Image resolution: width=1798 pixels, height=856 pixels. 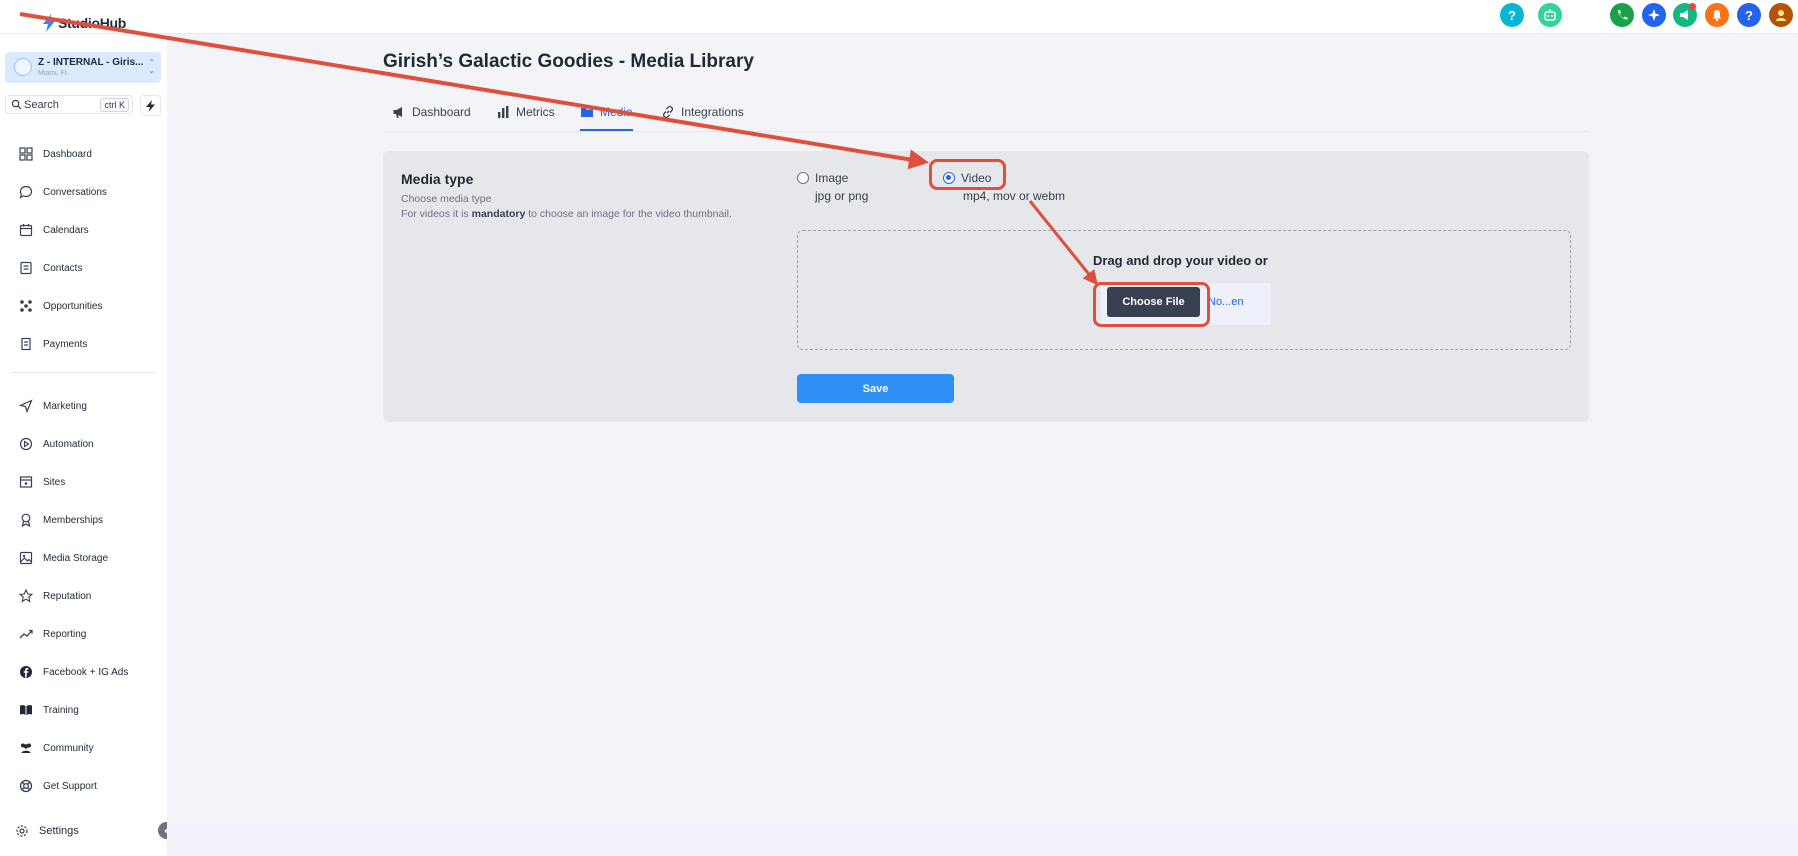 What do you see at coordinates (803, 178) in the screenshot?
I see `image-radio` at bounding box center [803, 178].